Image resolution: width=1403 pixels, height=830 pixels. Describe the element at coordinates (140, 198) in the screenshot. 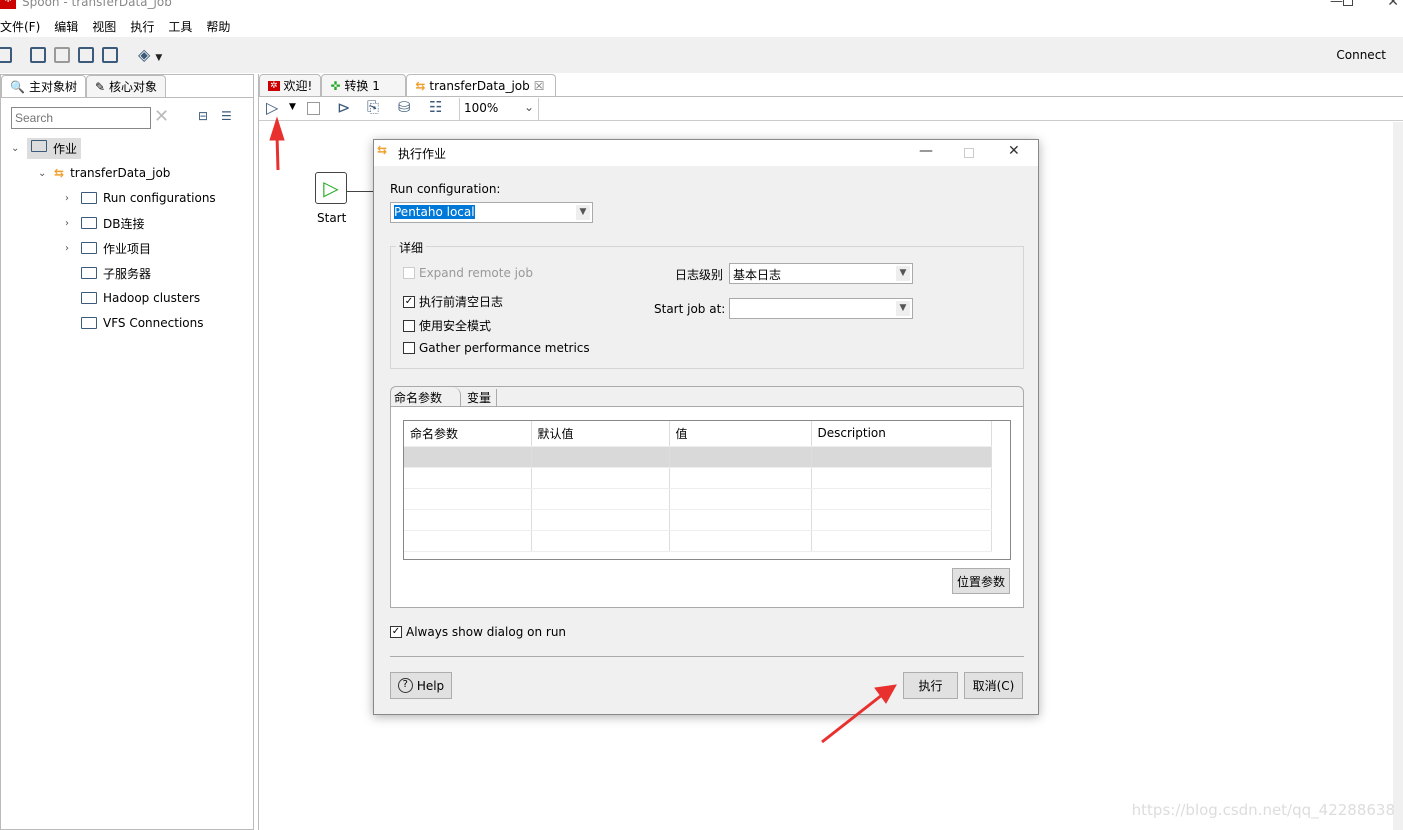

I see `tree-item-run-configurations: › Run configurations` at that location.